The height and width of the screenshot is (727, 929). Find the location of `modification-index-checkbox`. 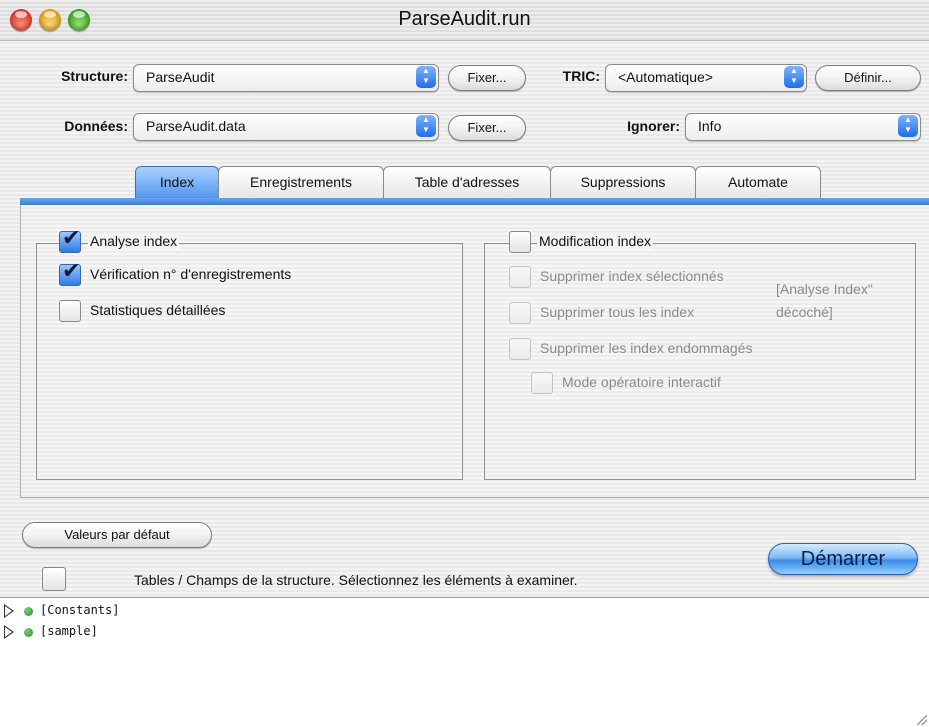

modification-index-checkbox is located at coordinates (520, 242).